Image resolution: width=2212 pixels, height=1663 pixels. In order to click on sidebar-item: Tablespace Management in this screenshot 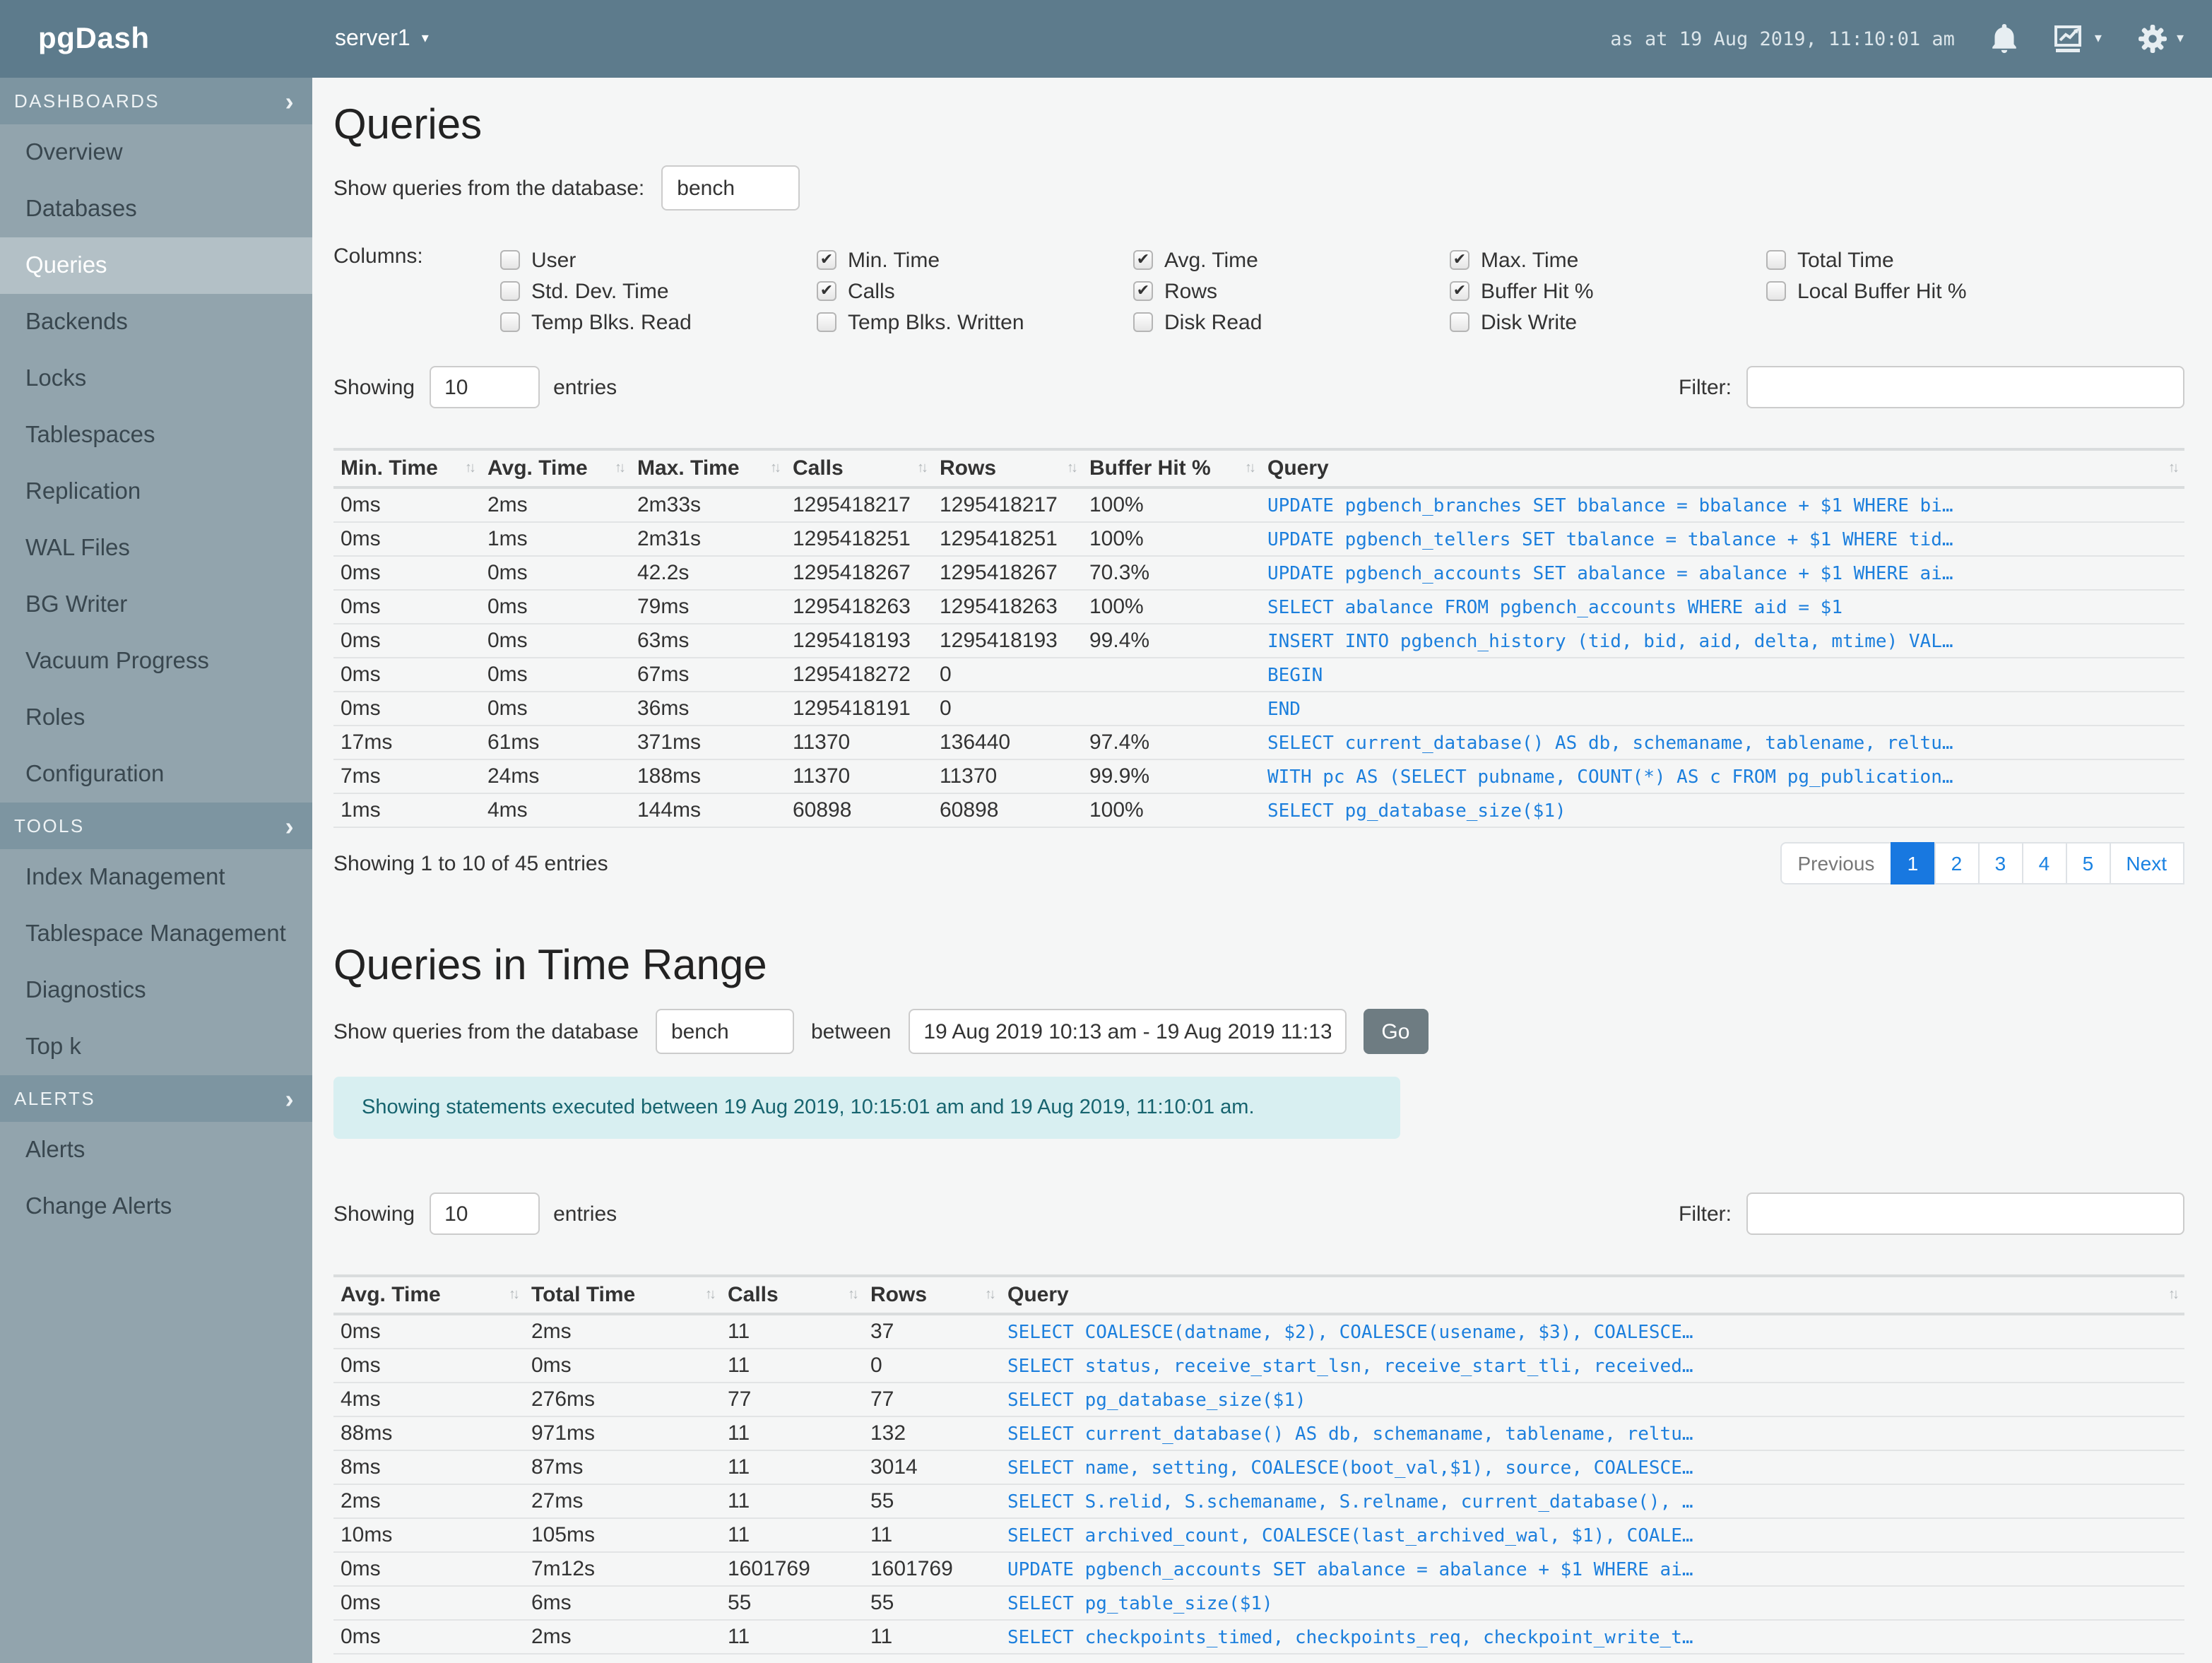, I will do `click(156, 934)`.